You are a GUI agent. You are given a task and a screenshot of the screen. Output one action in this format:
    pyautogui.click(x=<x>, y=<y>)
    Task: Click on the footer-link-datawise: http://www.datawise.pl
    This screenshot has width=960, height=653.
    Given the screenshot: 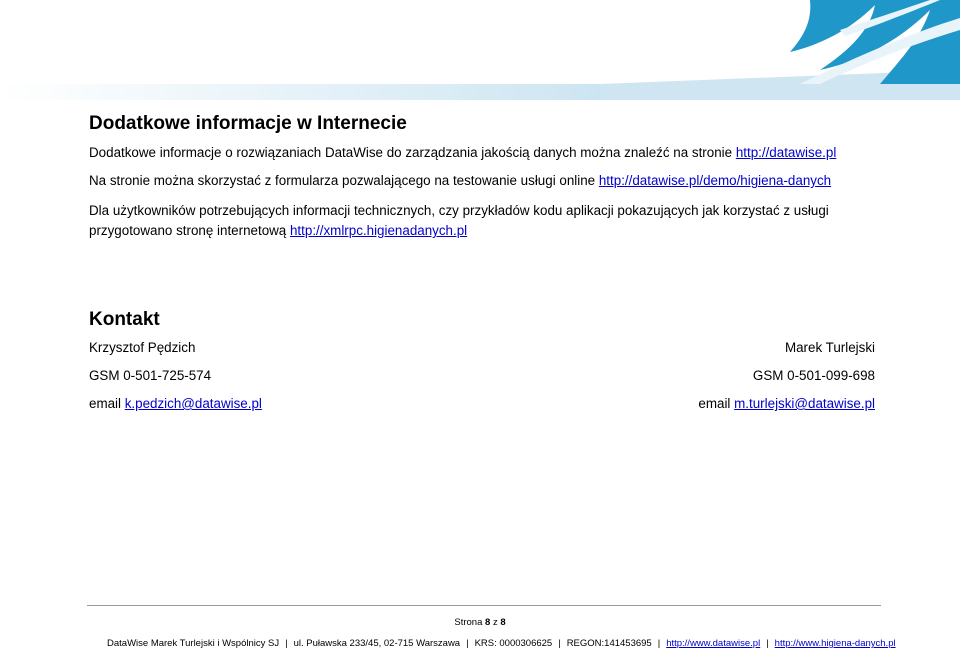 What is the action you would take?
    pyautogui.click(x=713, y=643)
    